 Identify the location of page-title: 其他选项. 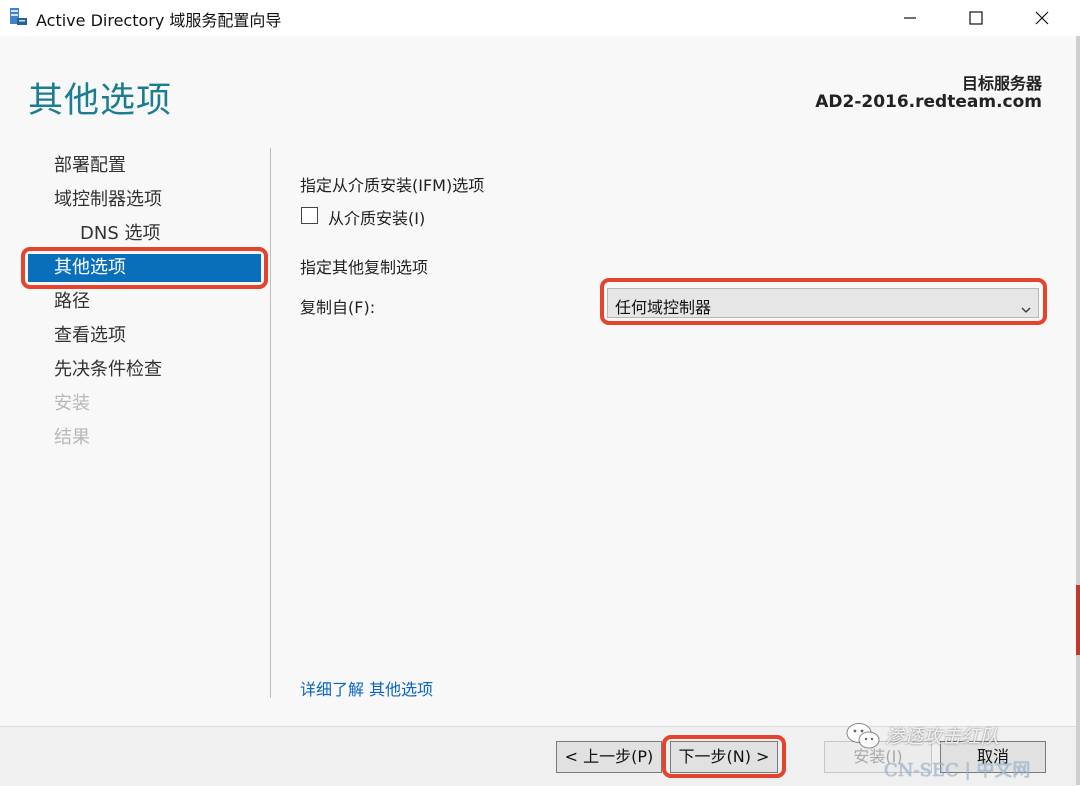
(100, 101).